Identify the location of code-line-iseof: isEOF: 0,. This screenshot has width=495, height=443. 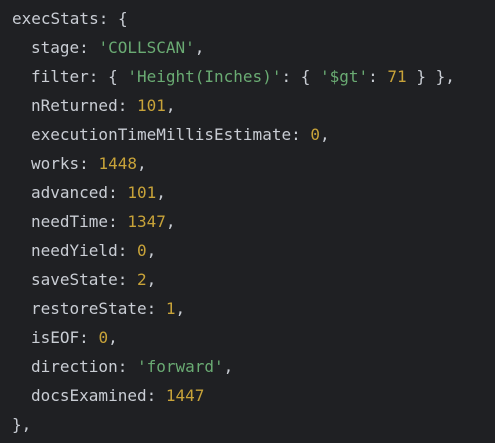
(253, 337).